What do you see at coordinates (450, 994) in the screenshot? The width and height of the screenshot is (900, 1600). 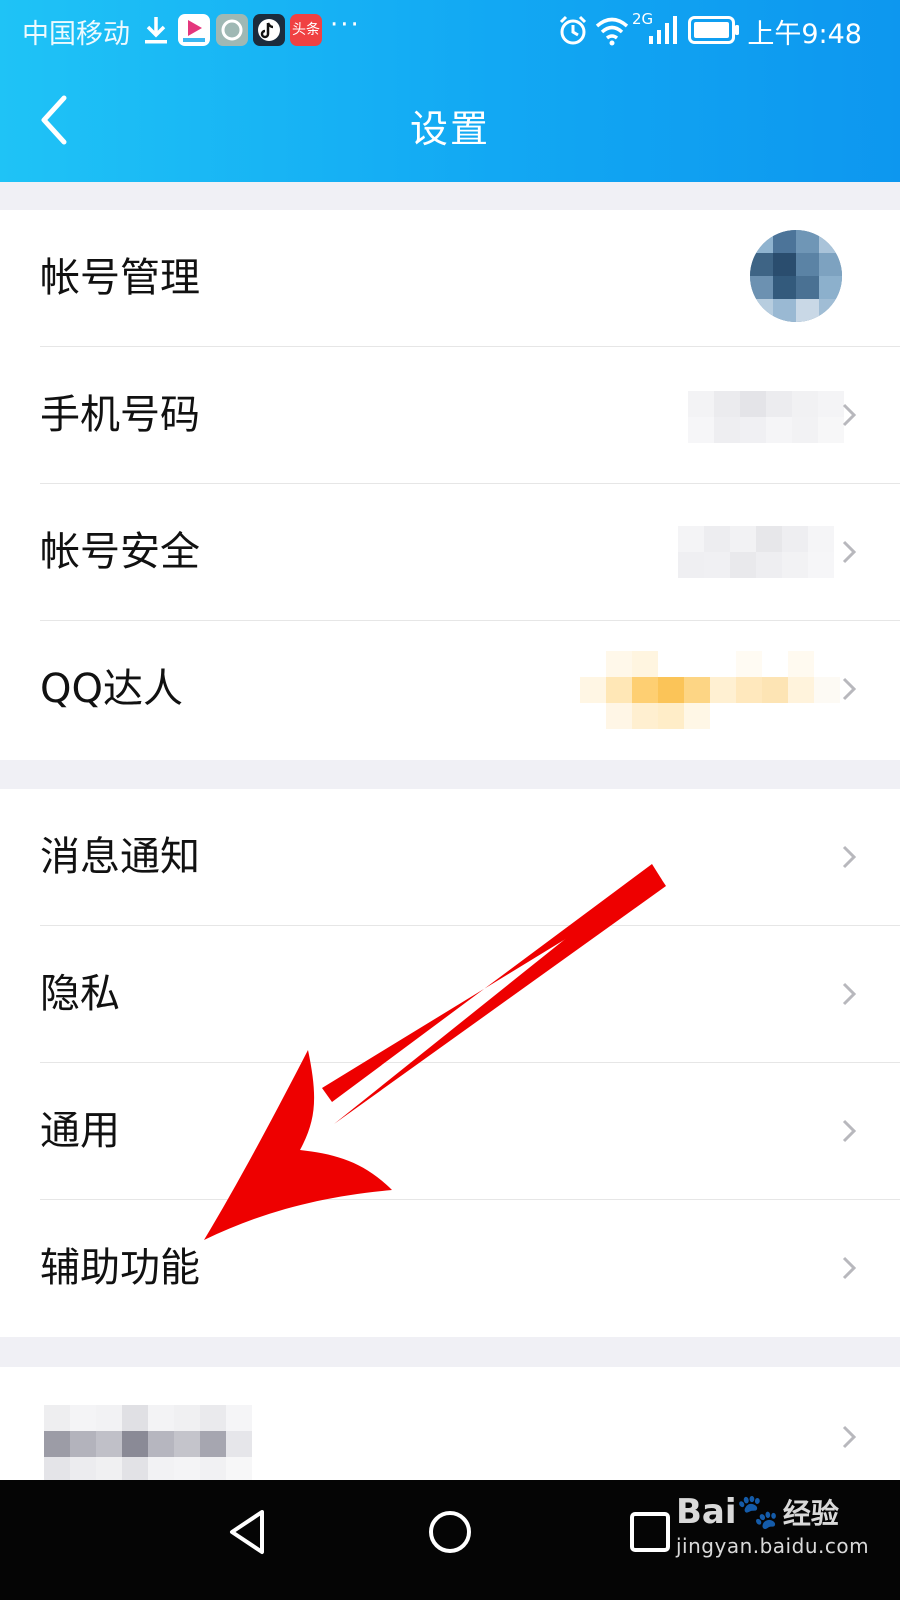 I see `settings-row-privacy: 隐私` at bounding box center [450, 994].